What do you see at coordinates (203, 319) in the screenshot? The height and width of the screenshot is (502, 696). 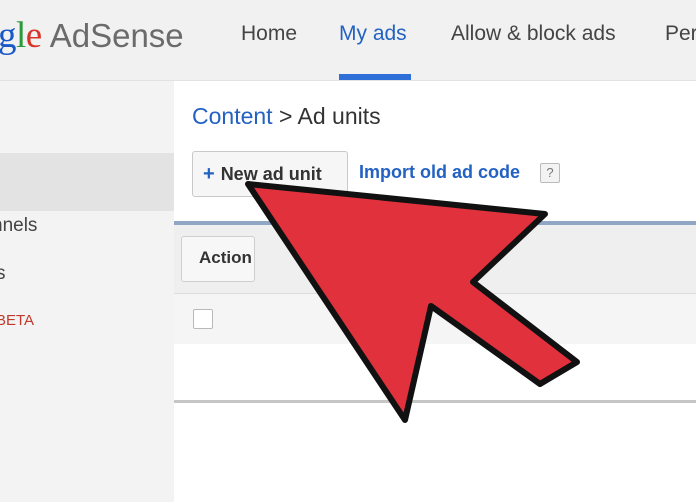 I see `select-all-checkbox` at bounding box center [203, 319].